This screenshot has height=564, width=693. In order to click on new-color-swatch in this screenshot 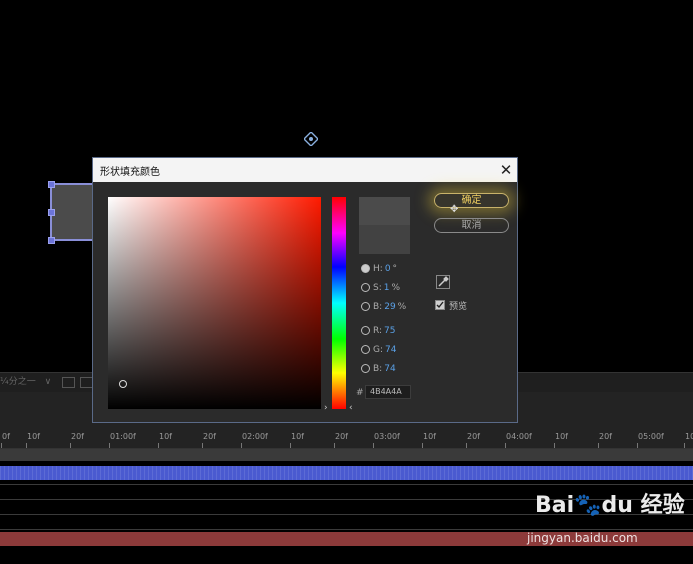, I will do `click(384, 211)`.